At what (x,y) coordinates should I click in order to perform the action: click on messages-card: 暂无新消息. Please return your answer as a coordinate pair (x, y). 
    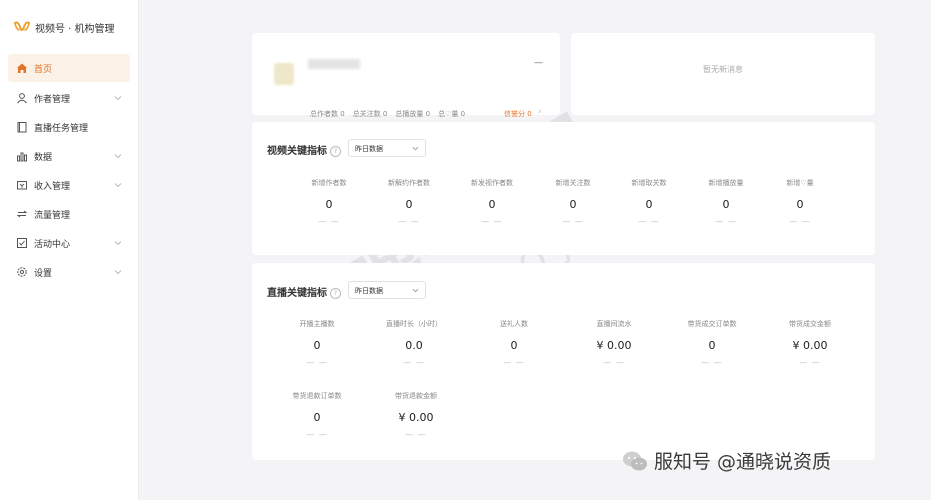
    Looking at the image, I should click on (723, 74).